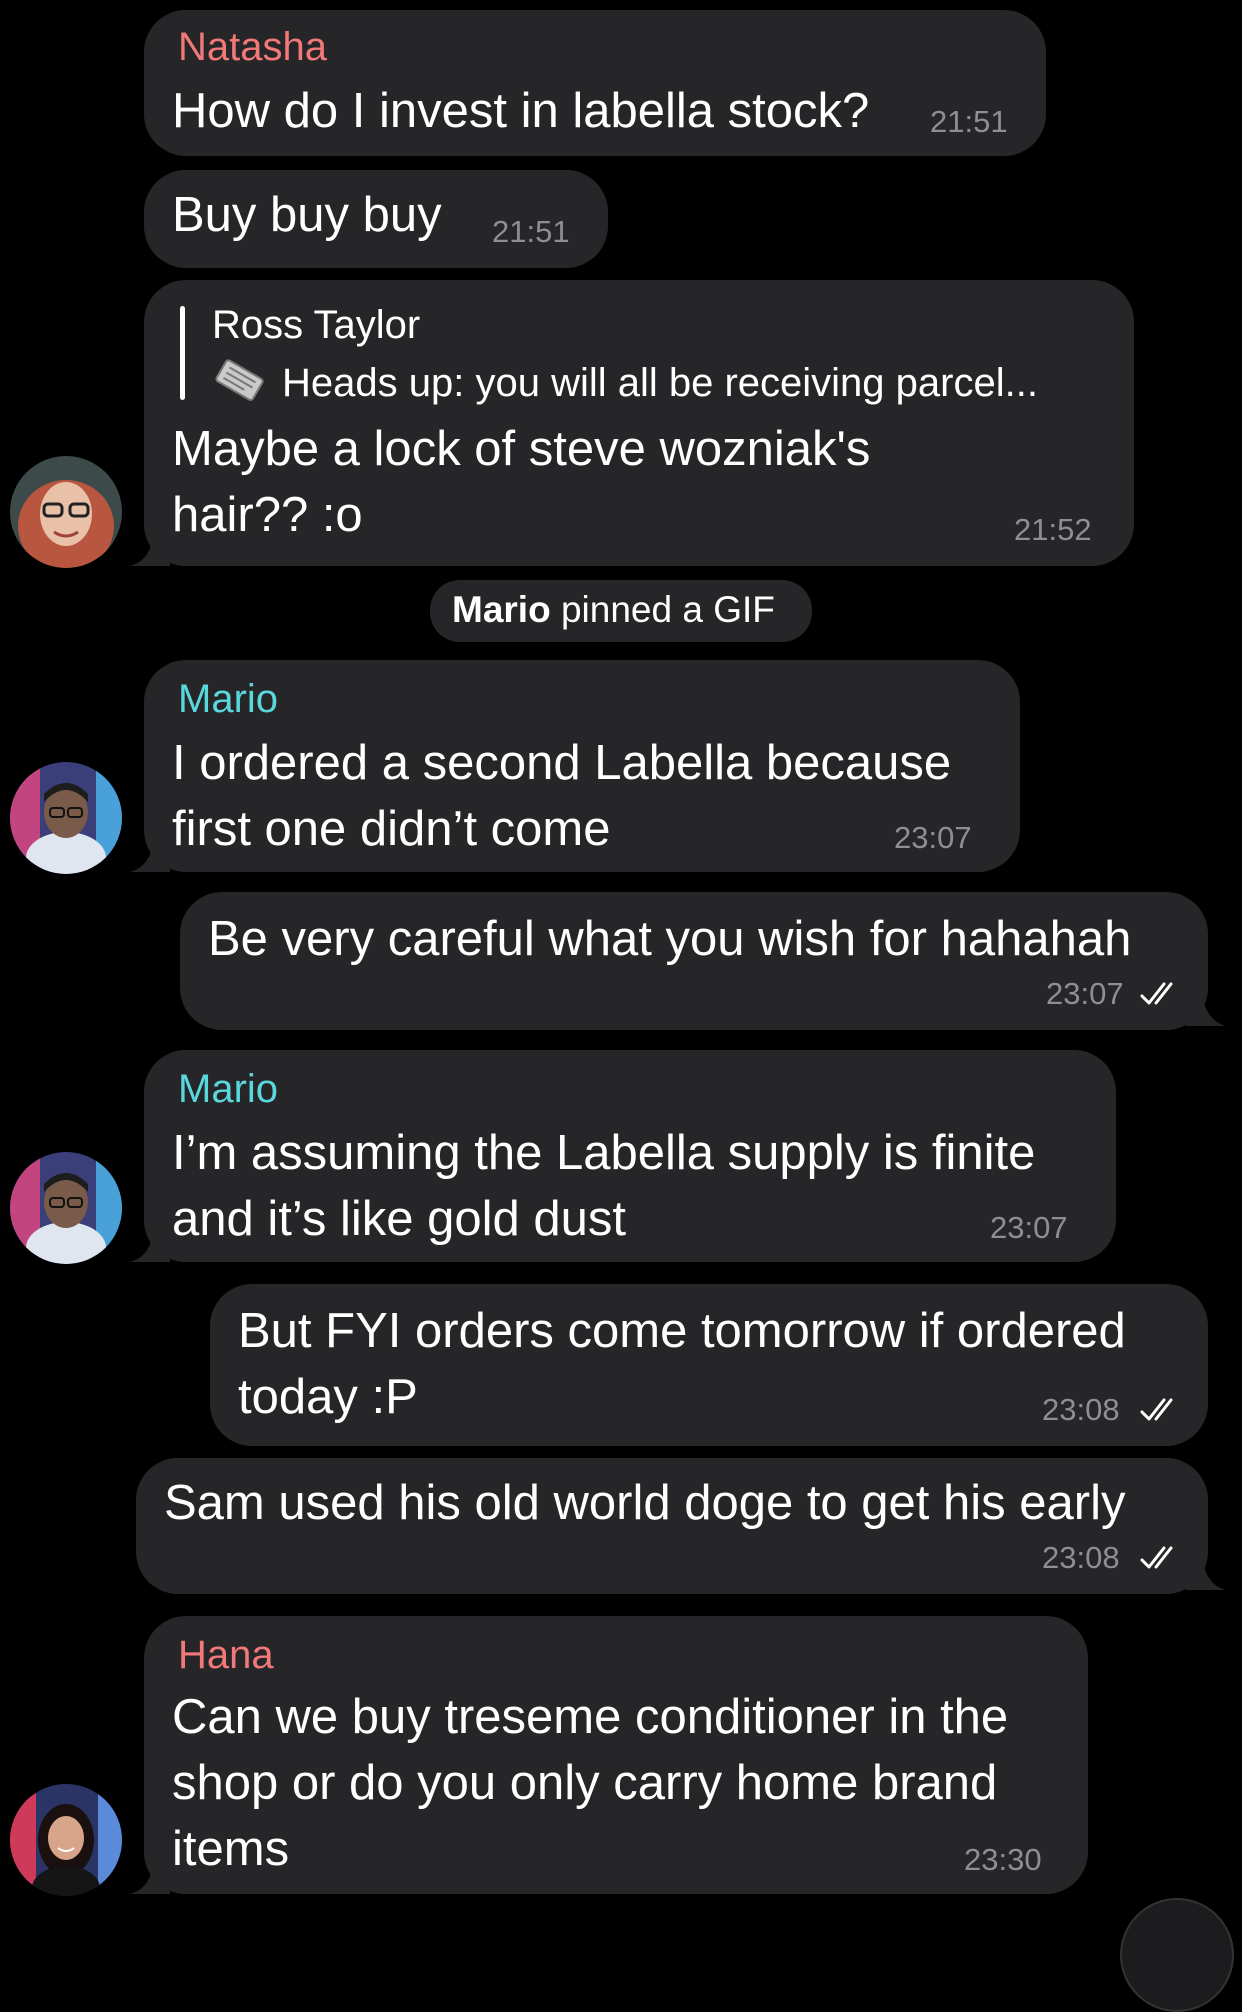 The height and width of the screenshot is (2012, 1242). I want to click on avatar-hana, so click(66, 1840).